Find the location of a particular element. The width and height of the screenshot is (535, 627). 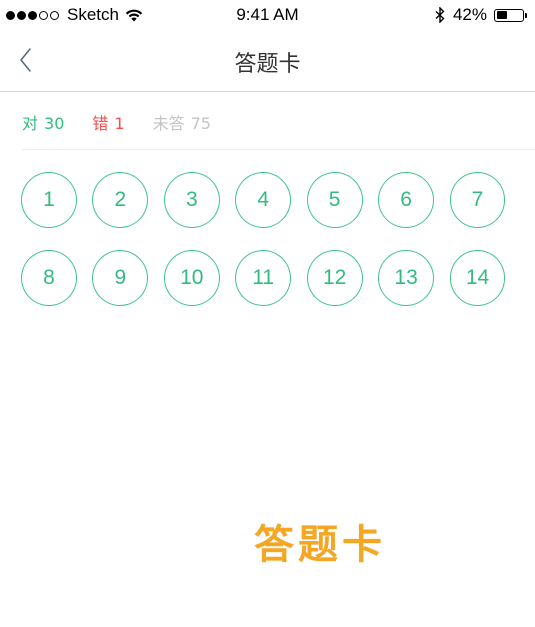

question-button: 11 is located at coordinates (263, 278).